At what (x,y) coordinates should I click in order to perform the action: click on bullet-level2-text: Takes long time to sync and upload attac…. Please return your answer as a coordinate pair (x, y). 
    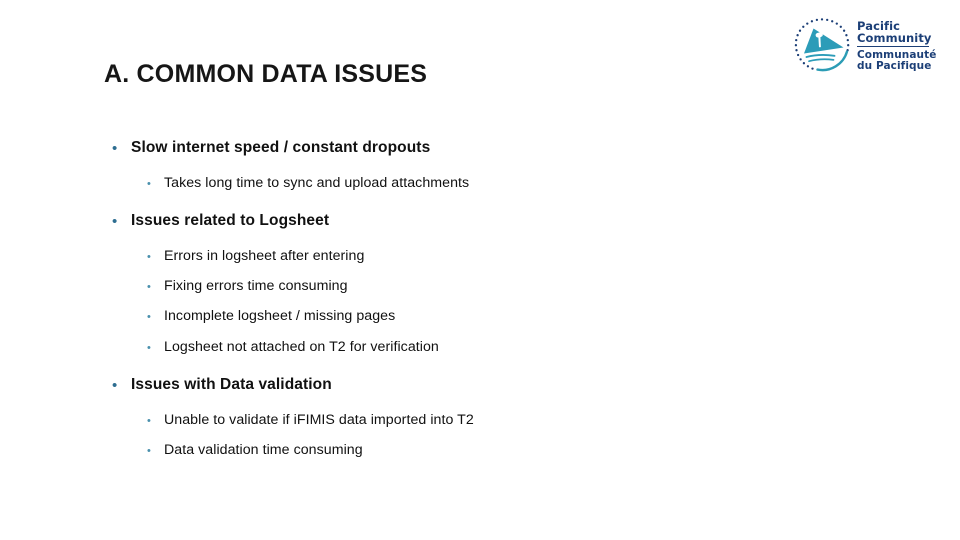
    Looking at the image, I should click on (317, 182).